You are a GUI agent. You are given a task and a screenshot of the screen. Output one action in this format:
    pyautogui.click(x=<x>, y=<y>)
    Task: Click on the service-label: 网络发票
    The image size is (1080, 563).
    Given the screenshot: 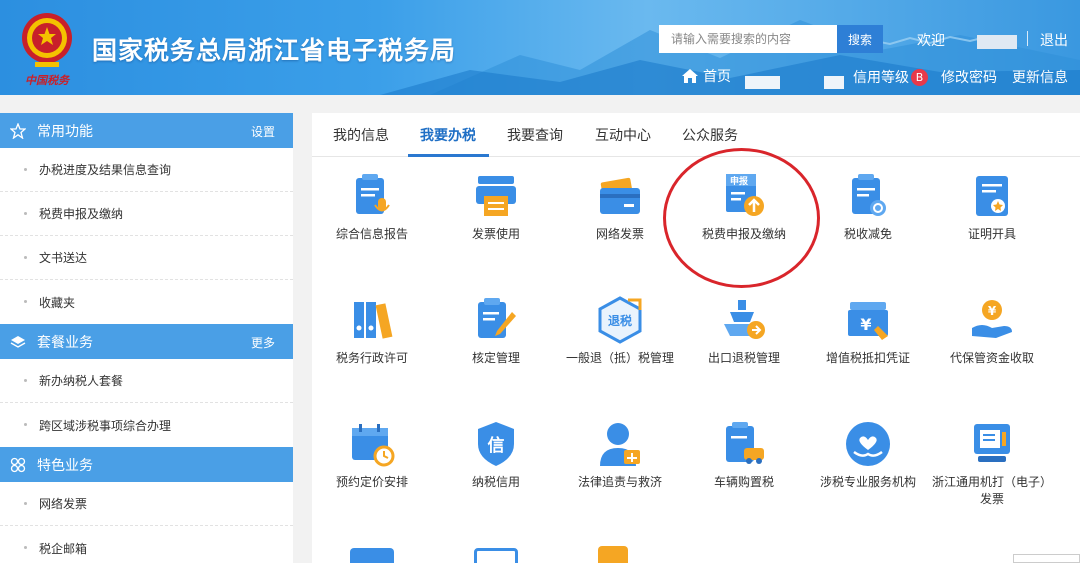 What is the action you would take?
    pyautogui.click(x=619, y=234)
    